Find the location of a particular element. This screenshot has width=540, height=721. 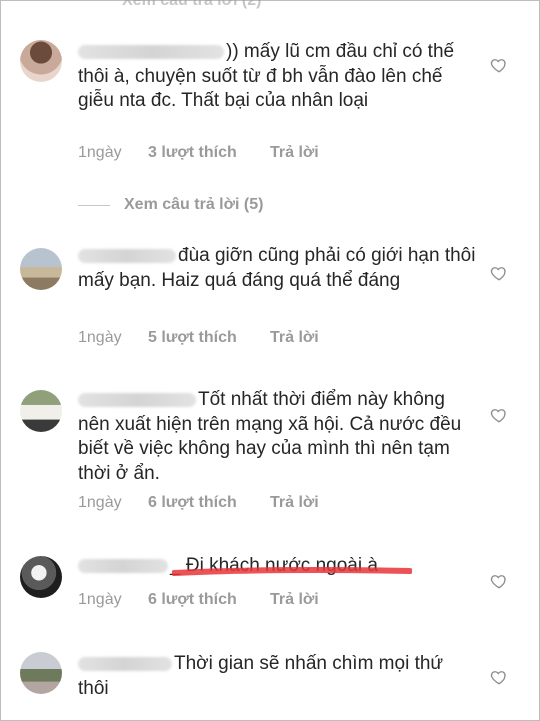

like-count: 3 lượt thích is located at coordinates (209, 153).